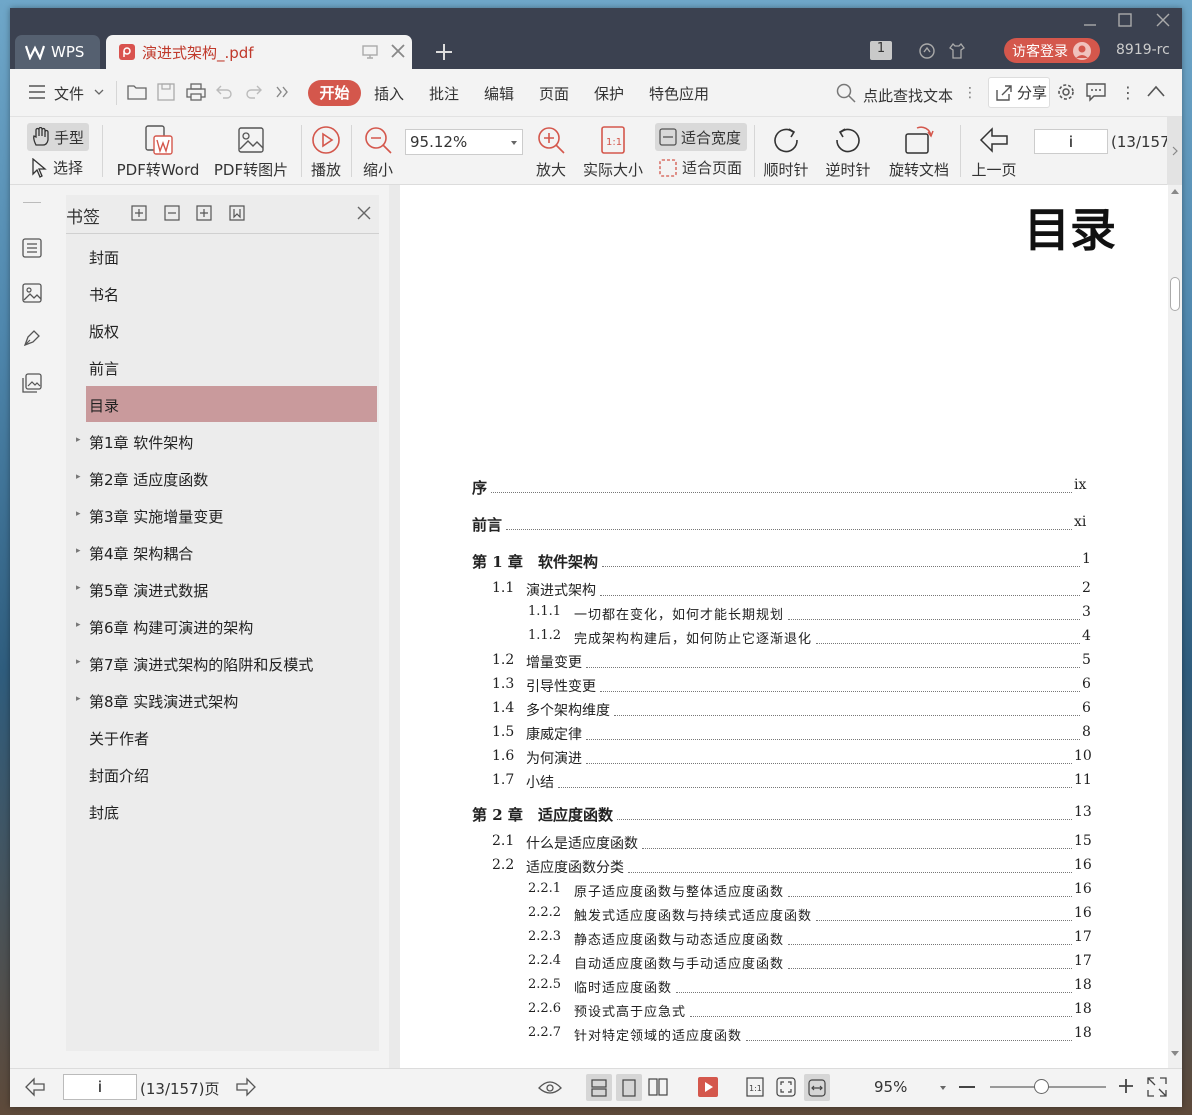 The image size is (1192, 1115). Describe the element at coordinates (389, 93) in the screenshot. I see `menu-insert: 插入` at that location.